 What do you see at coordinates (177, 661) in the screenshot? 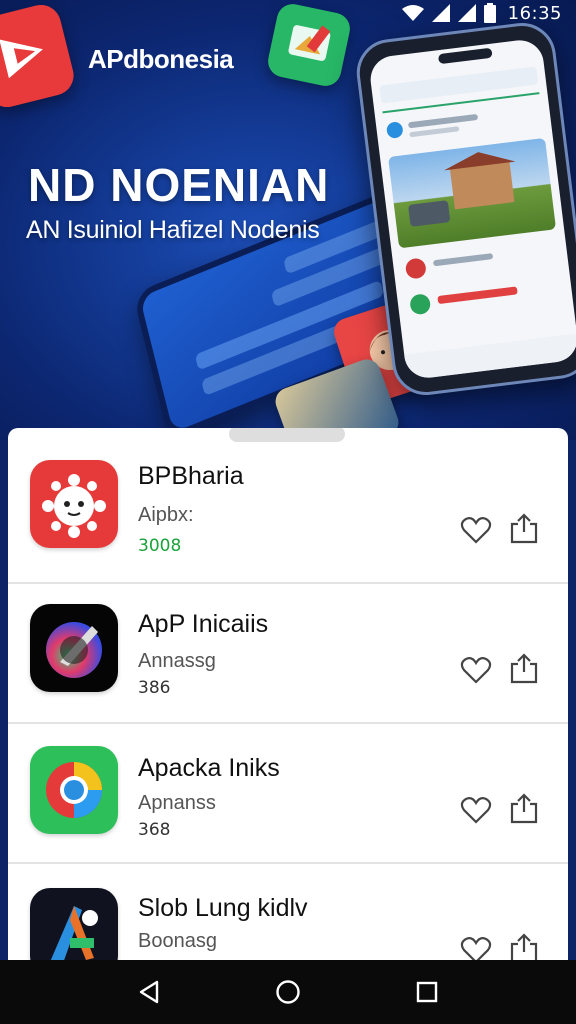
I see `app-subtitle: Annassg` at bounding box center [177, 661].